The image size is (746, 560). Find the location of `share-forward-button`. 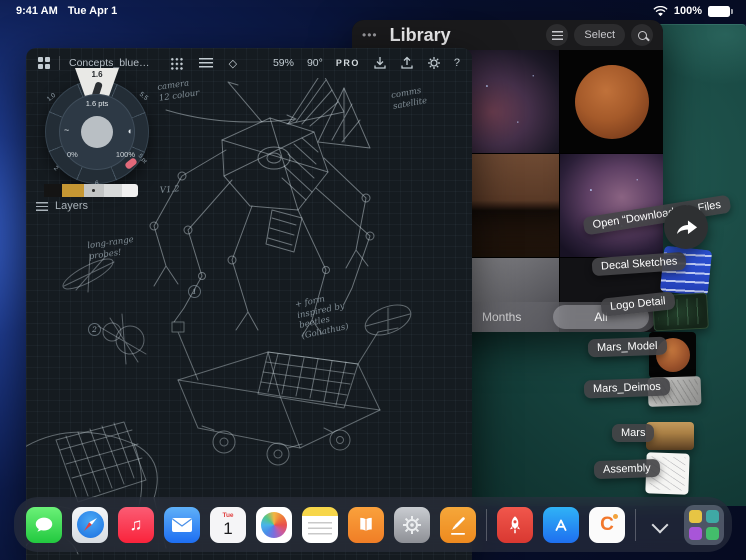

share-forward-button is located at coordinates (686, 227).